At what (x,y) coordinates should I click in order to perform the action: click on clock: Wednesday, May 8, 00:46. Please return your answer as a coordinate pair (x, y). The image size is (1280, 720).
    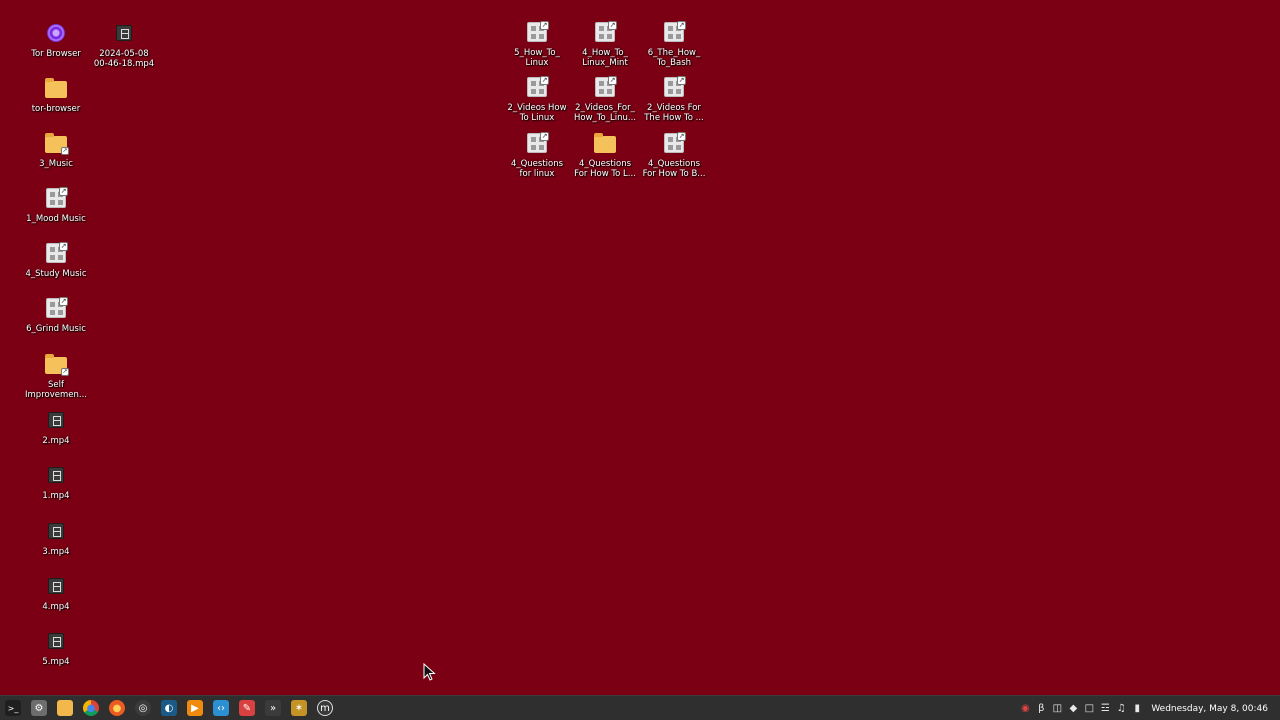
    Looking at the image, I should click on (1212, 709).